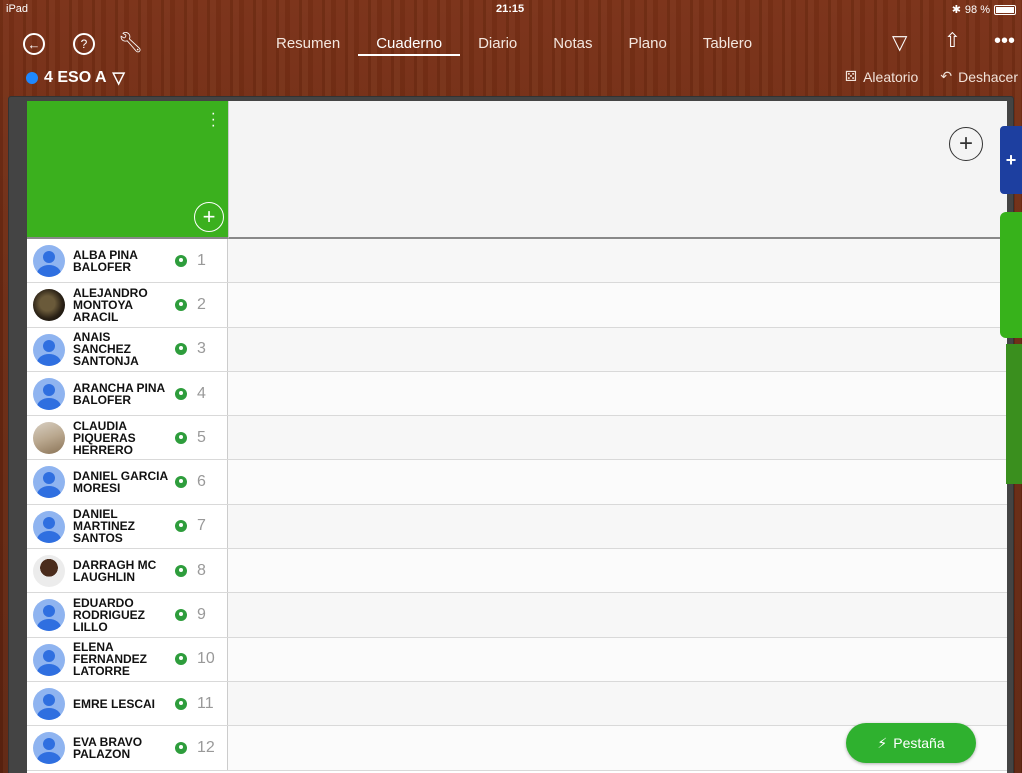  I want to click on student-number: 1, so click(201, 260).